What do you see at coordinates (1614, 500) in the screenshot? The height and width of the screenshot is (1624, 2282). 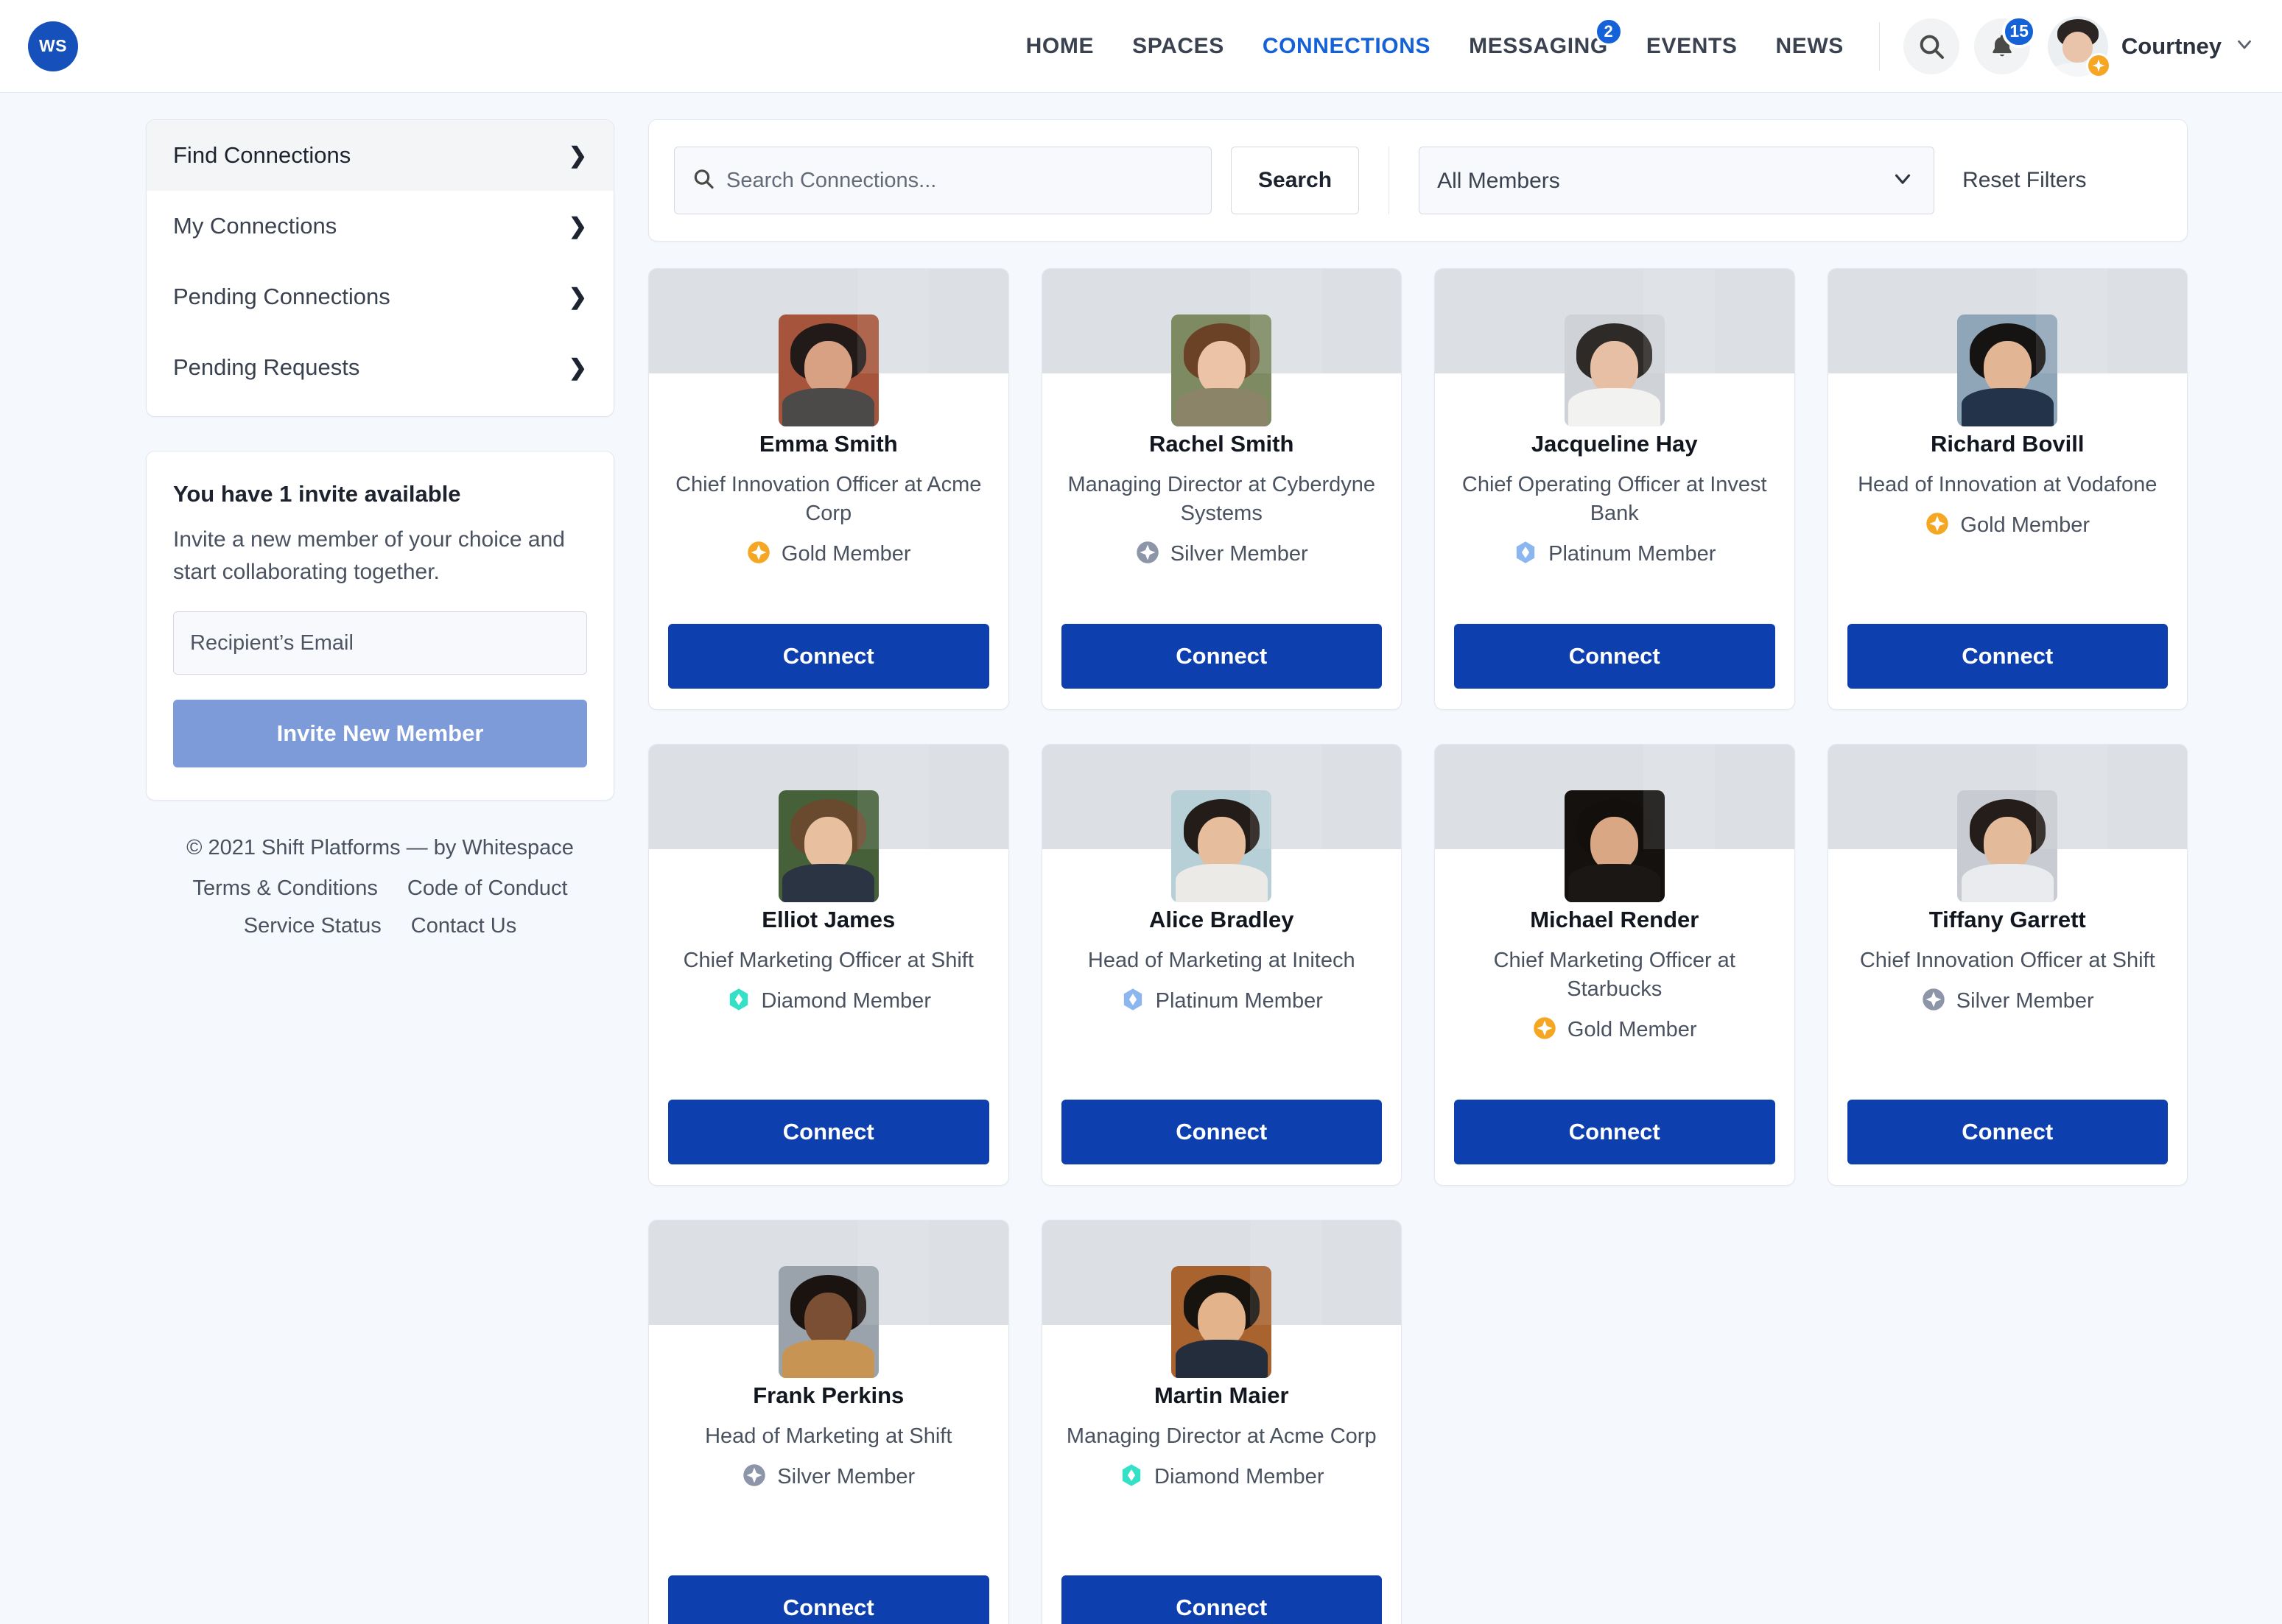 I see `member-title: Chief Operating Officer at Invest Bank` at bounding box center [1614, 500].